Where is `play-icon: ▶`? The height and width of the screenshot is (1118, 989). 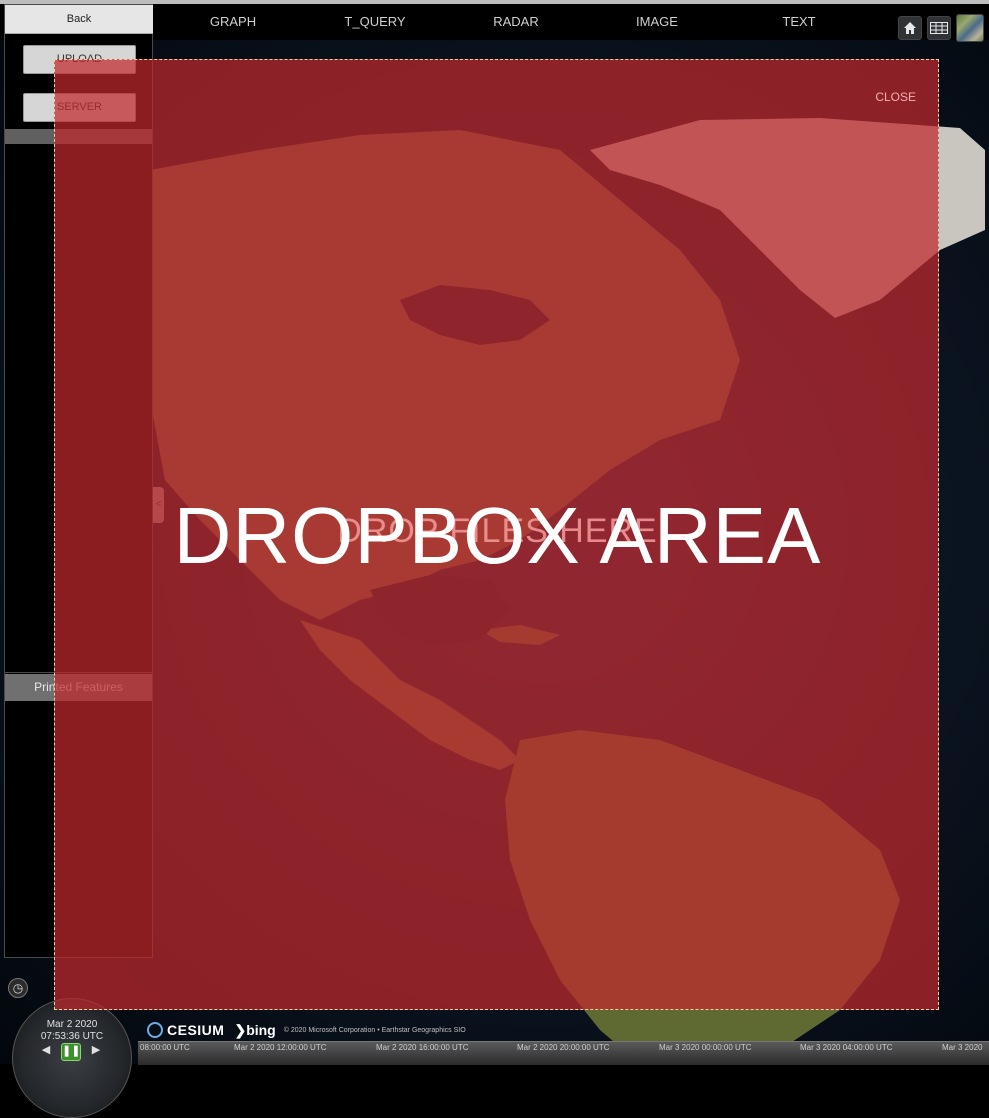 play-icon: ▶ is located at coordinates (96, 1050).